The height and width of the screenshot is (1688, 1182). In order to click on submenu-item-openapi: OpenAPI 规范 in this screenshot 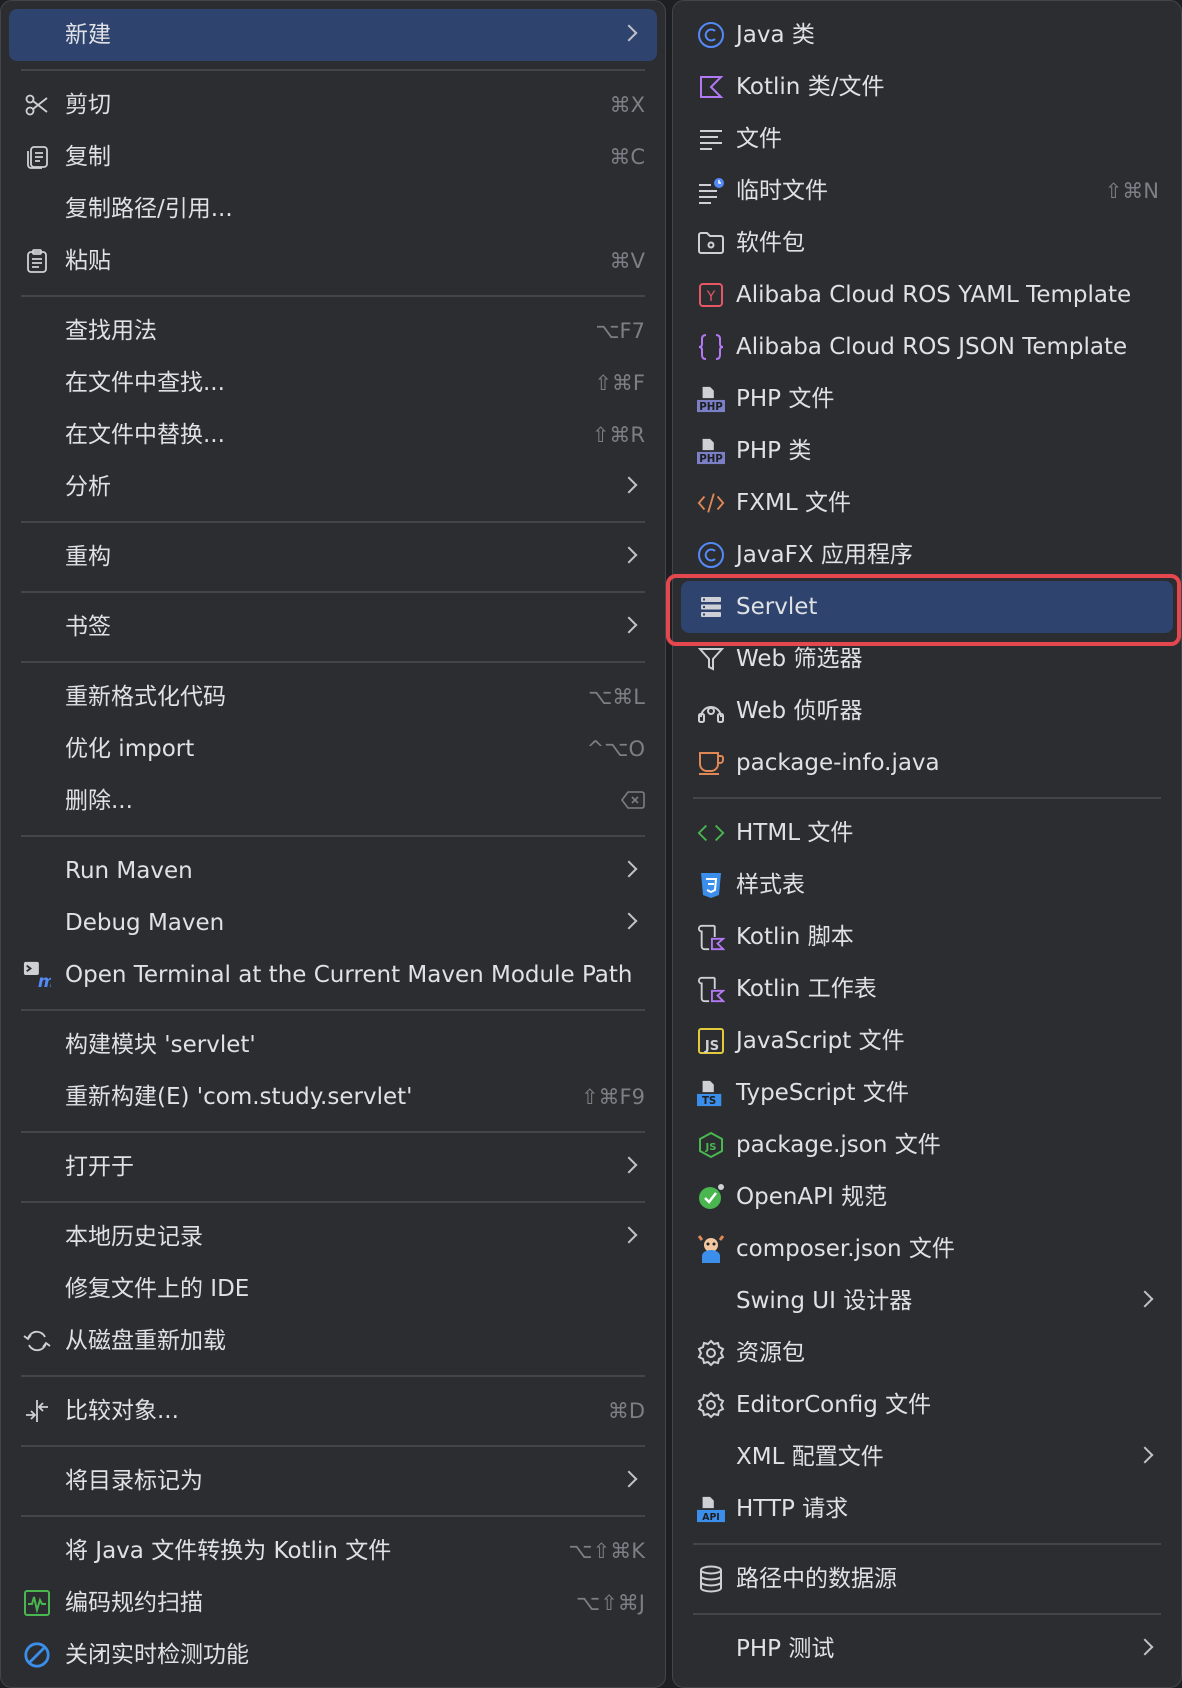, I will do `click(927, 1197)`.